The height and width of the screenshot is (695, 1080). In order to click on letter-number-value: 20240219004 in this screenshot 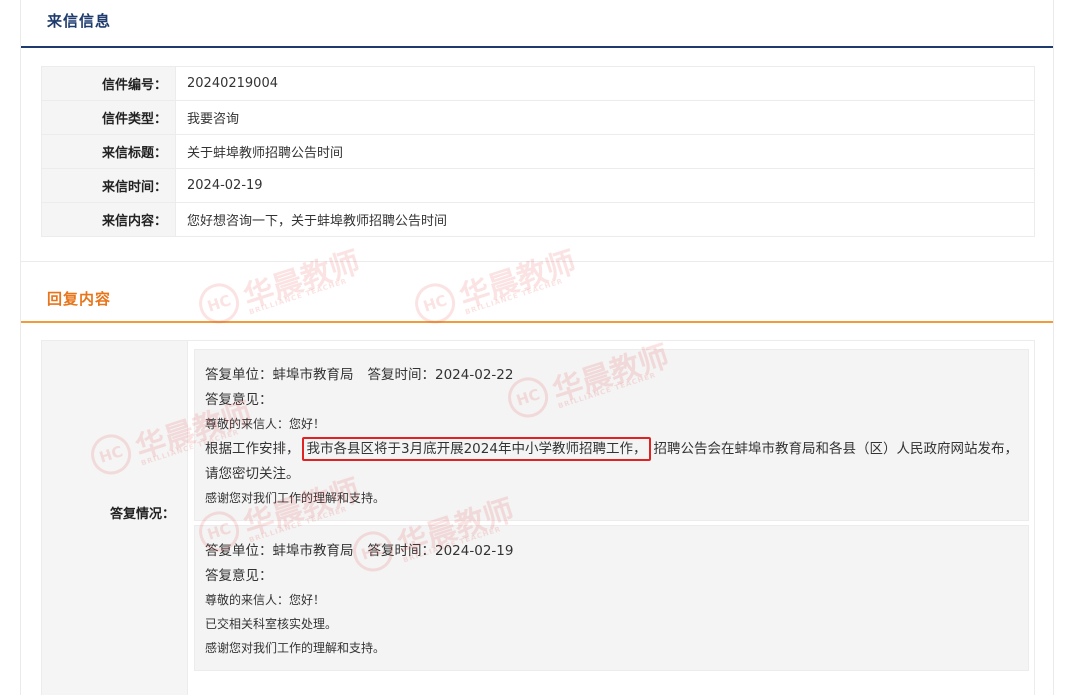, I will do `click(605, 83)`.